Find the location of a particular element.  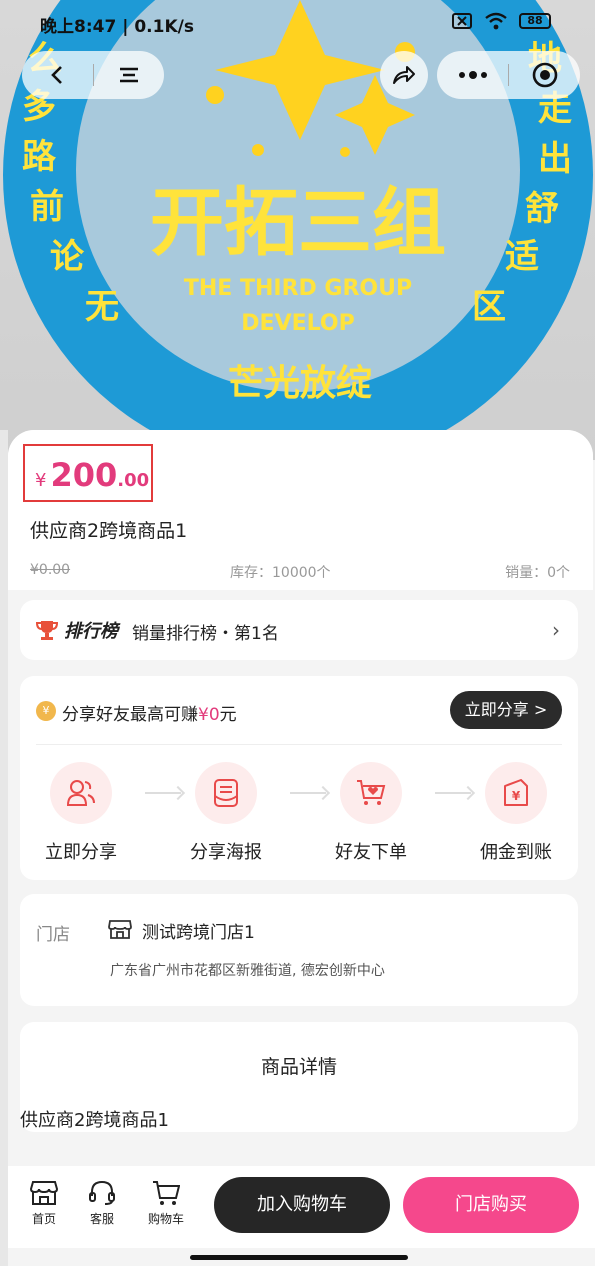

battery-icon: 88 is located at coordinates (535, 21).